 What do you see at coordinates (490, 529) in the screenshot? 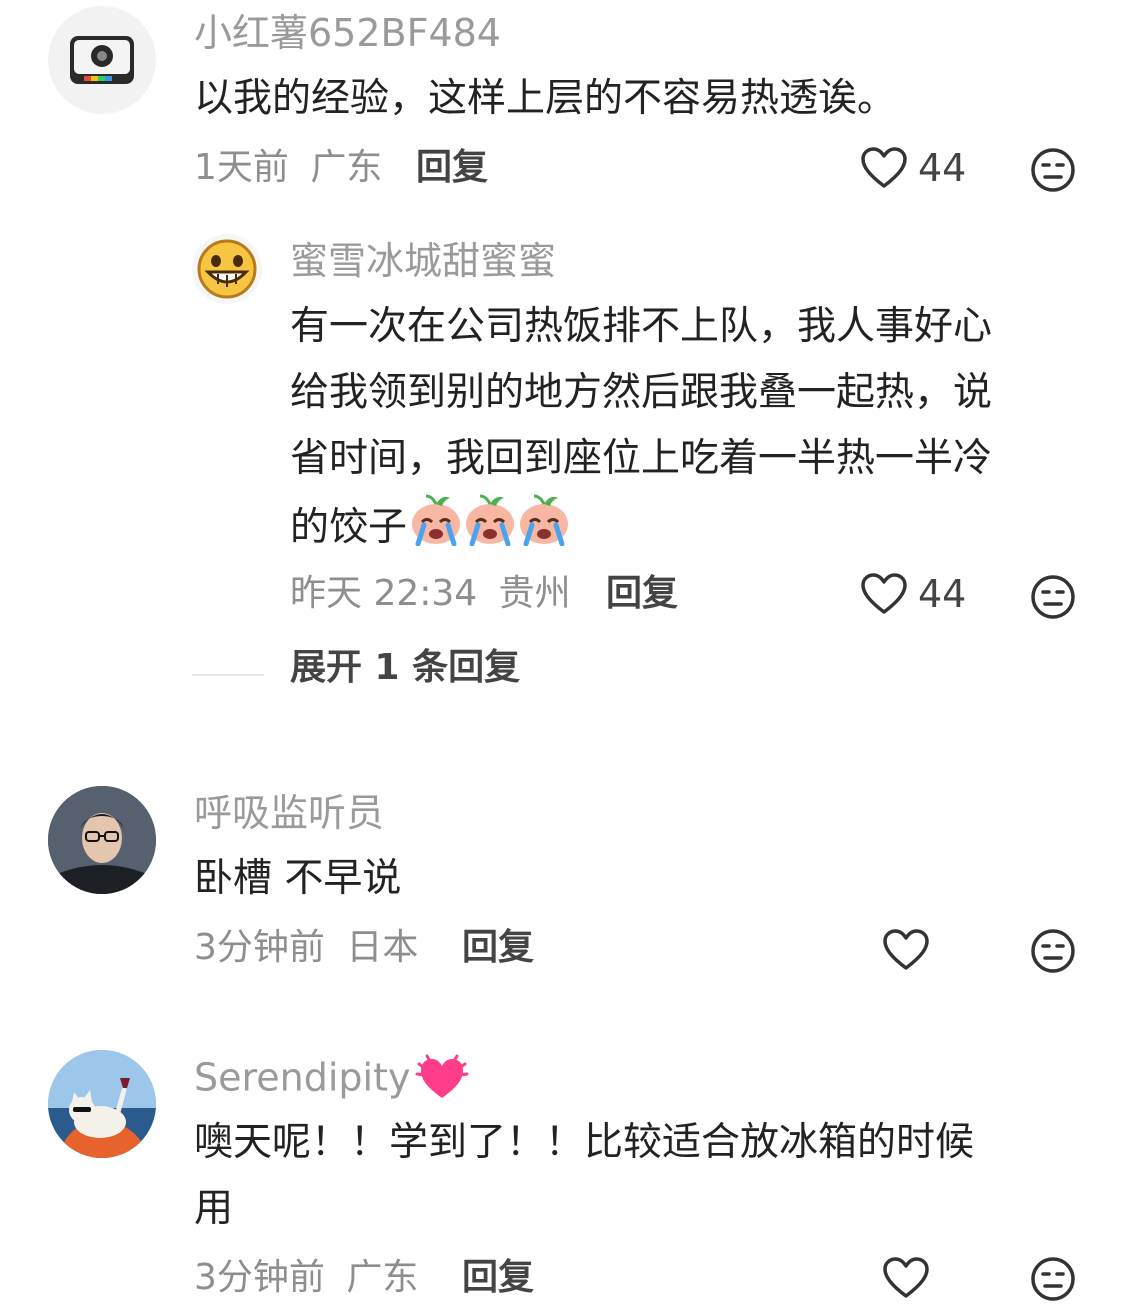
I see `crying-peach-icon` at bounding box center [490, 529].